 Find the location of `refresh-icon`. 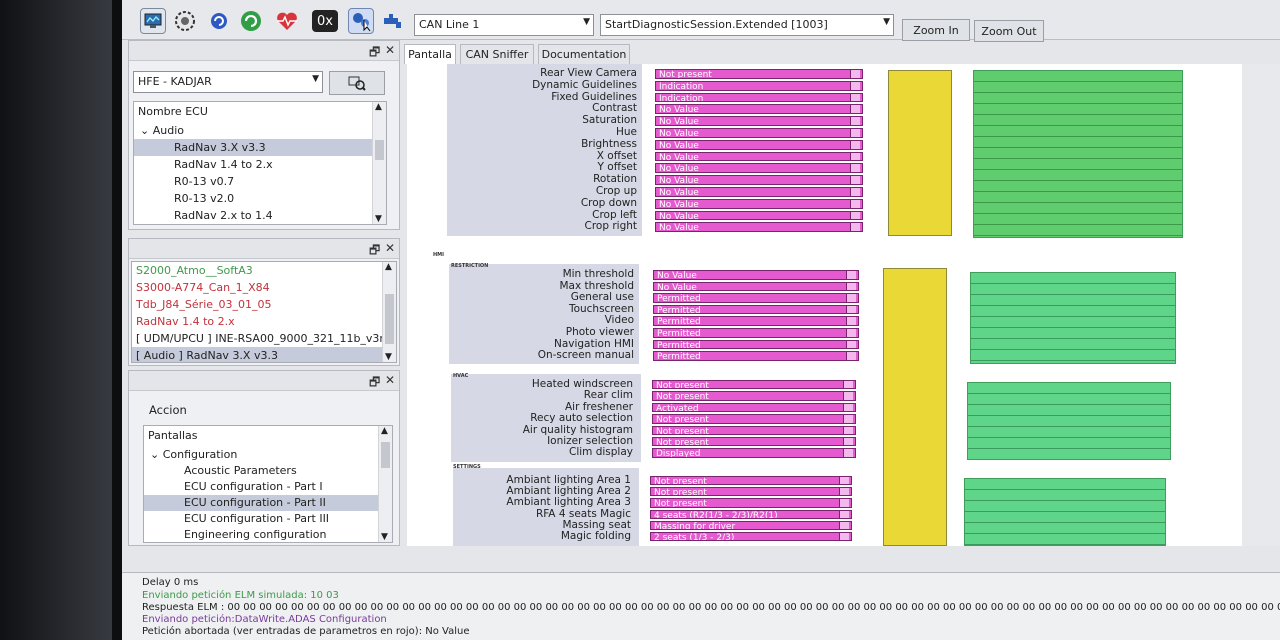

refresh-icon is located at coordinates (219, 21).